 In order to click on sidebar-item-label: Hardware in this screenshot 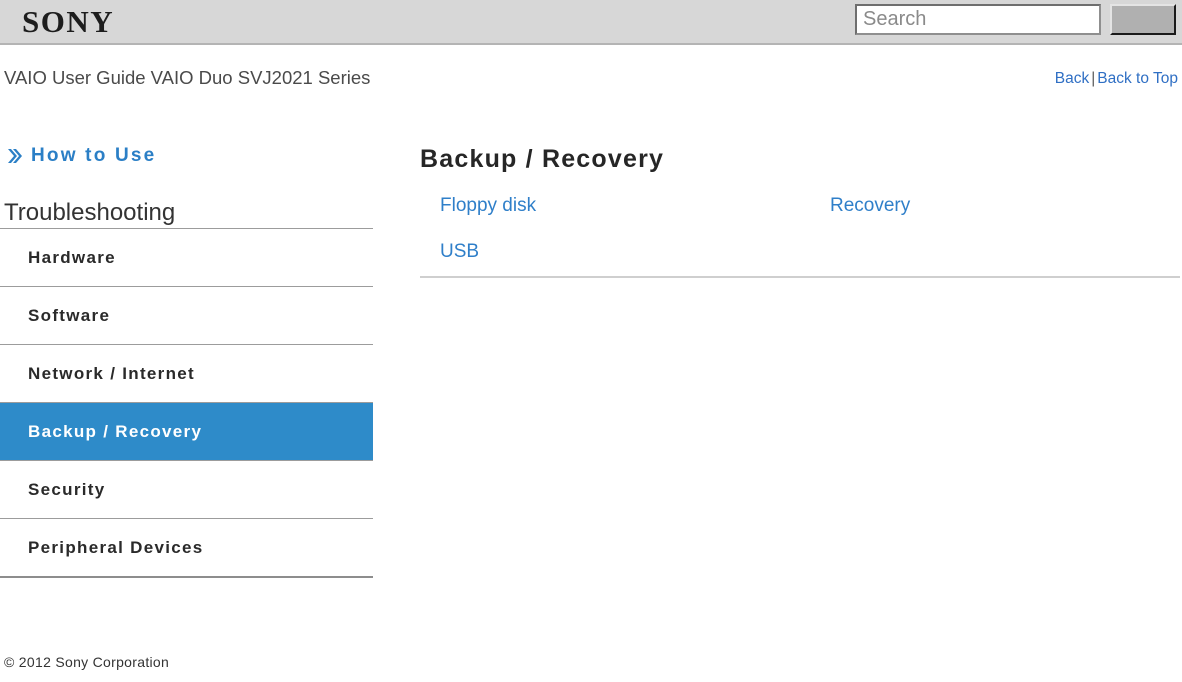, I will do `click(72, 257)`.